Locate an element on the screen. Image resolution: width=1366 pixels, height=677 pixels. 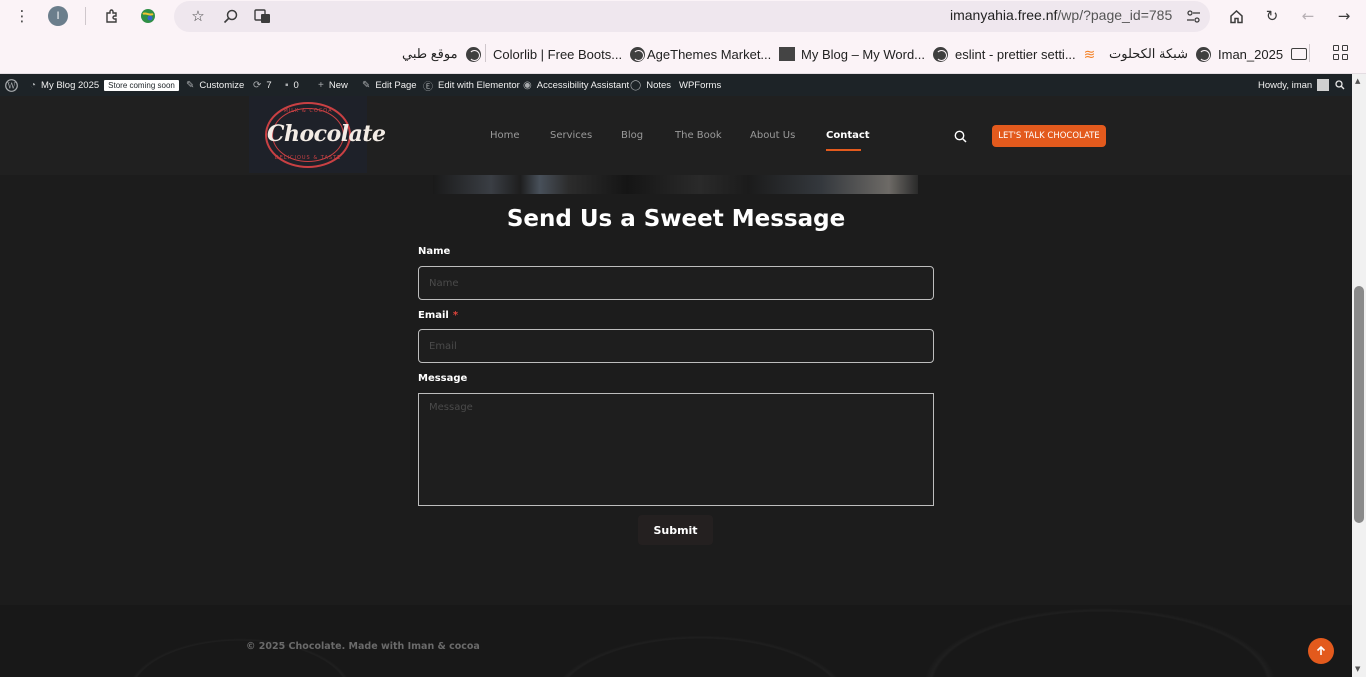
name-label: Name is located at coordinates (434, 251).